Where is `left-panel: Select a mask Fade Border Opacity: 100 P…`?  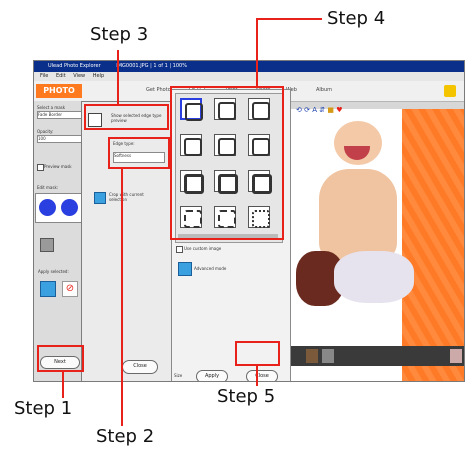
left-panel: Select a mask Fade Border Opacity: 100 P… is located at coordinates (60, 241).